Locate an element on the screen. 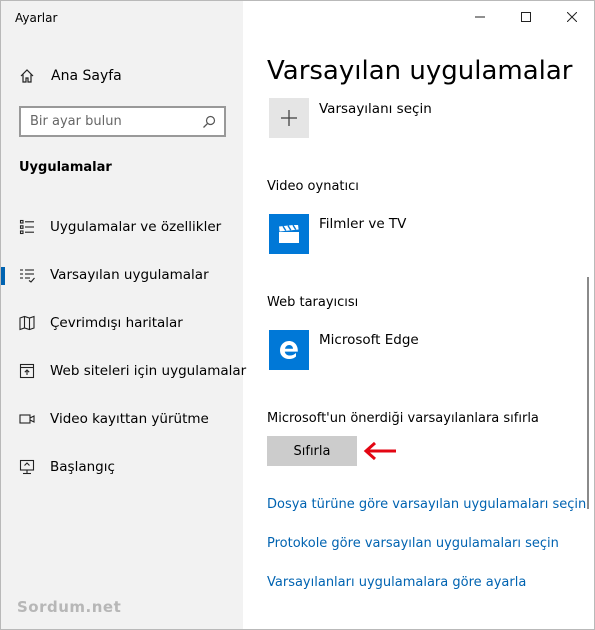  sidebar-item-default-apps: Varsayılan uygulamalar is located at coordinates (122, 275).